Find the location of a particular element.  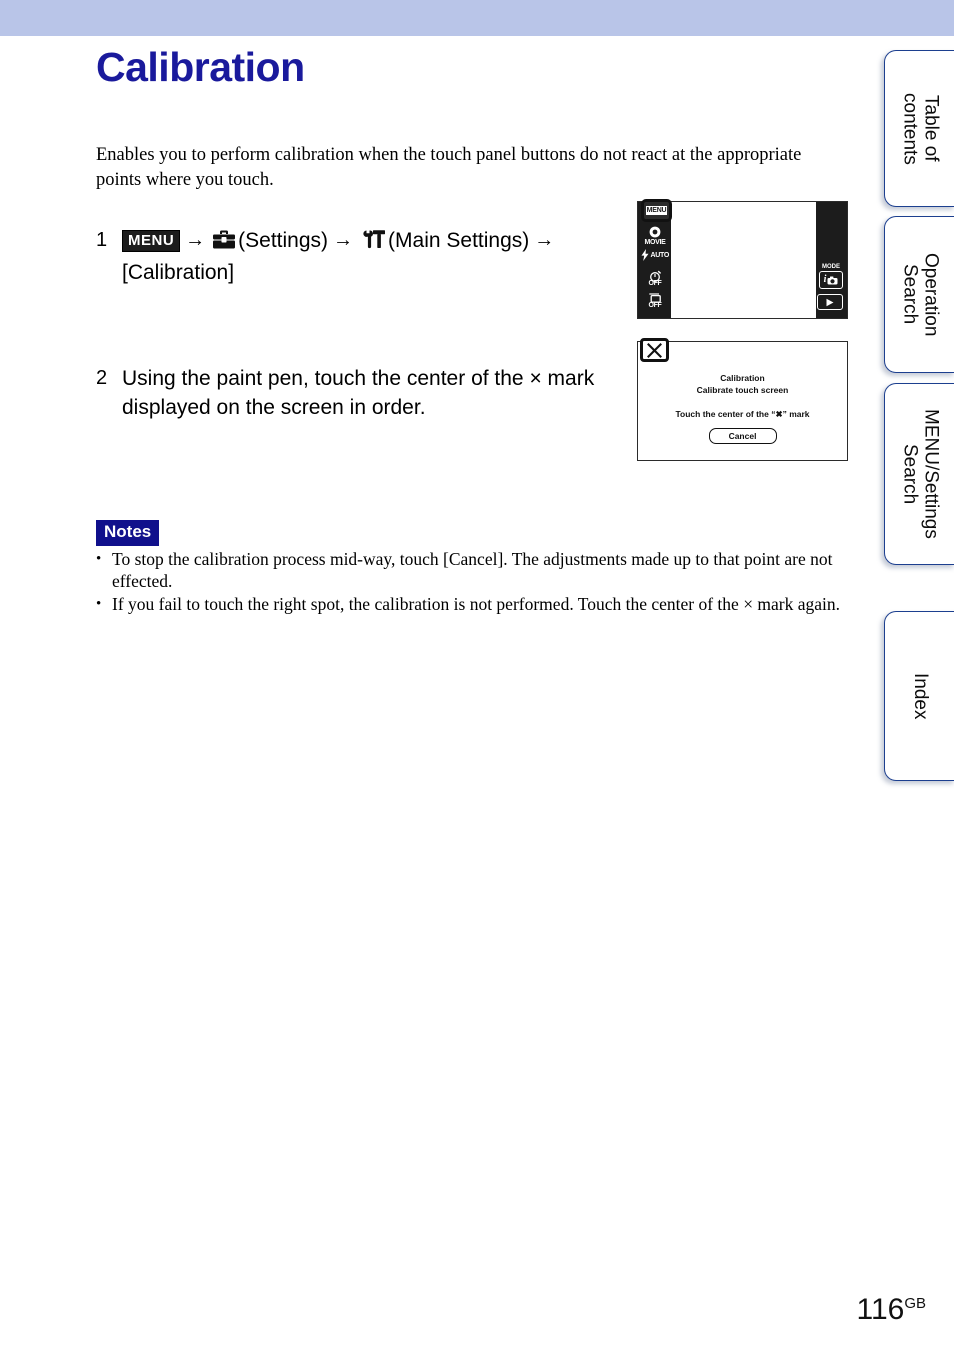

arrow-icon-2: → is located at coordinates (343, 240).